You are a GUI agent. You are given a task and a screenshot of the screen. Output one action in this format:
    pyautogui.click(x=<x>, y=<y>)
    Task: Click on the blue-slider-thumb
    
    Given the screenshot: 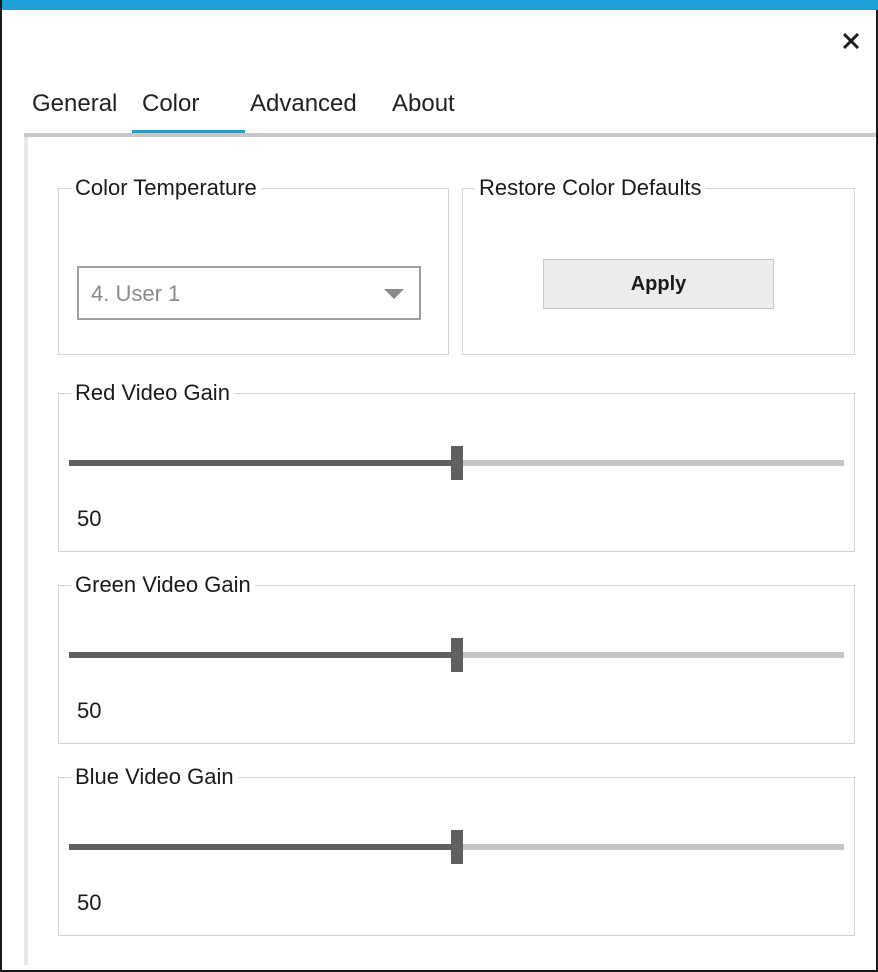 What is the action you would take?
    pyautogui.click(x=457, y=847)
    